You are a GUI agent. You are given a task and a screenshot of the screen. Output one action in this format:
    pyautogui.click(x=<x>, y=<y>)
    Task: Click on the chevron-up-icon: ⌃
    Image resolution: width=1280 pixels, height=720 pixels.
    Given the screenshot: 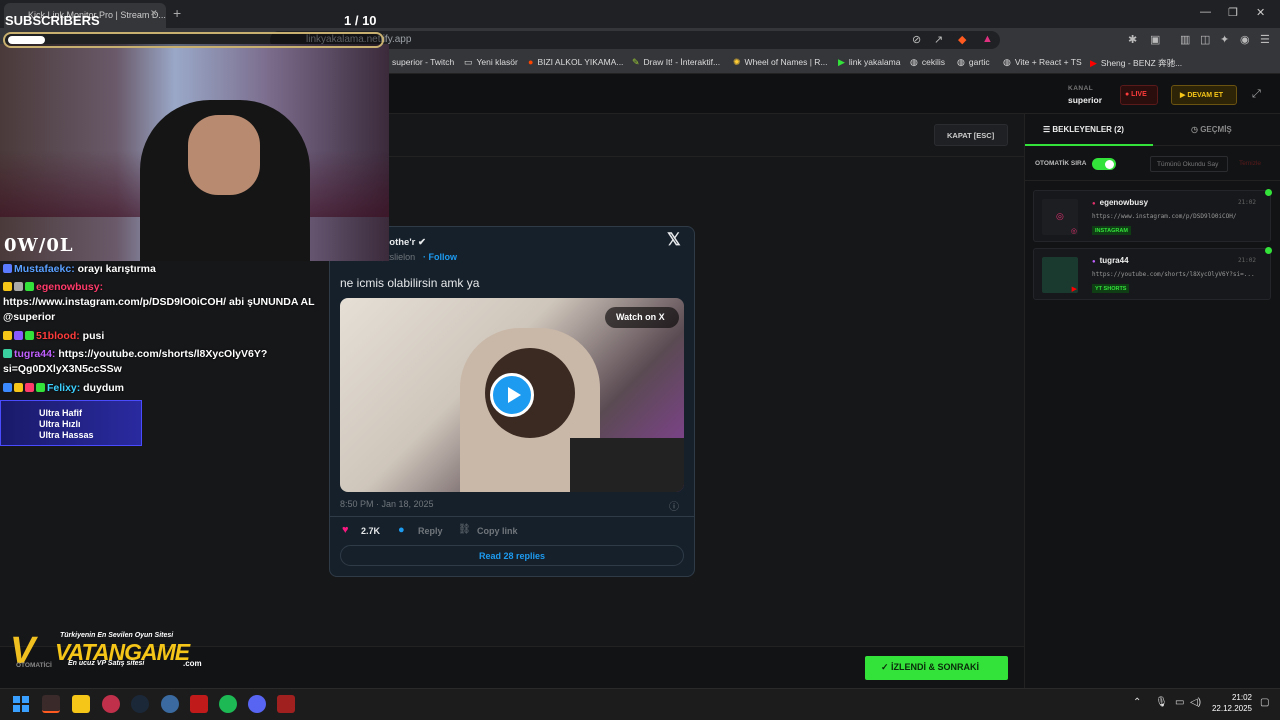 What is the action you would take?
    pyautogui.click(x=1137, y=702)
    